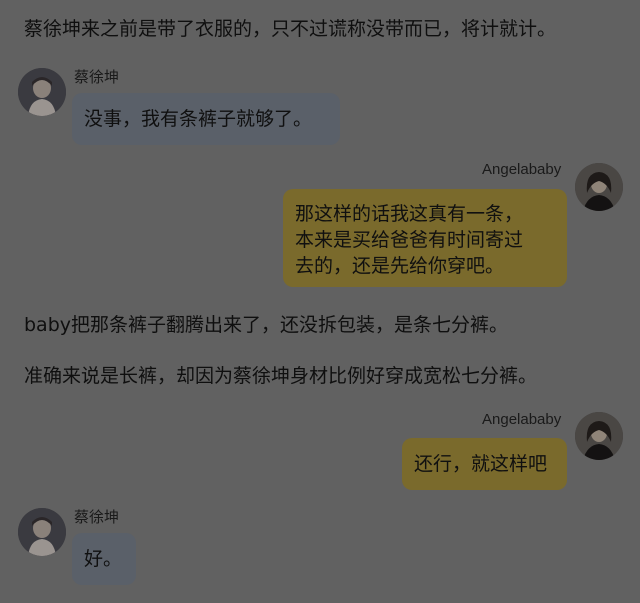 Image resolution: width=640 pixels, height=603 pixels. I want to click on message-bubble: 没事，我有条裤子就够了。, so click(206, 119).